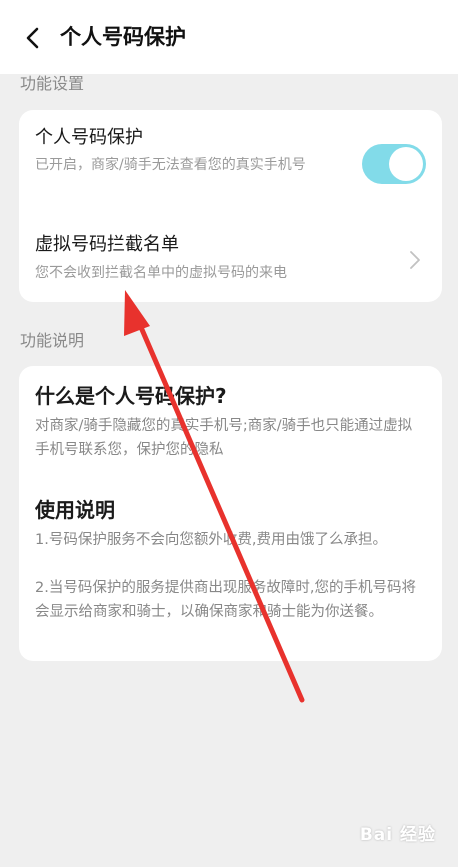  What do you see at coordinates (229, 37) in the screenshot?
I see `top-bar: 个人号码保护` at bounding box center [229, 37].